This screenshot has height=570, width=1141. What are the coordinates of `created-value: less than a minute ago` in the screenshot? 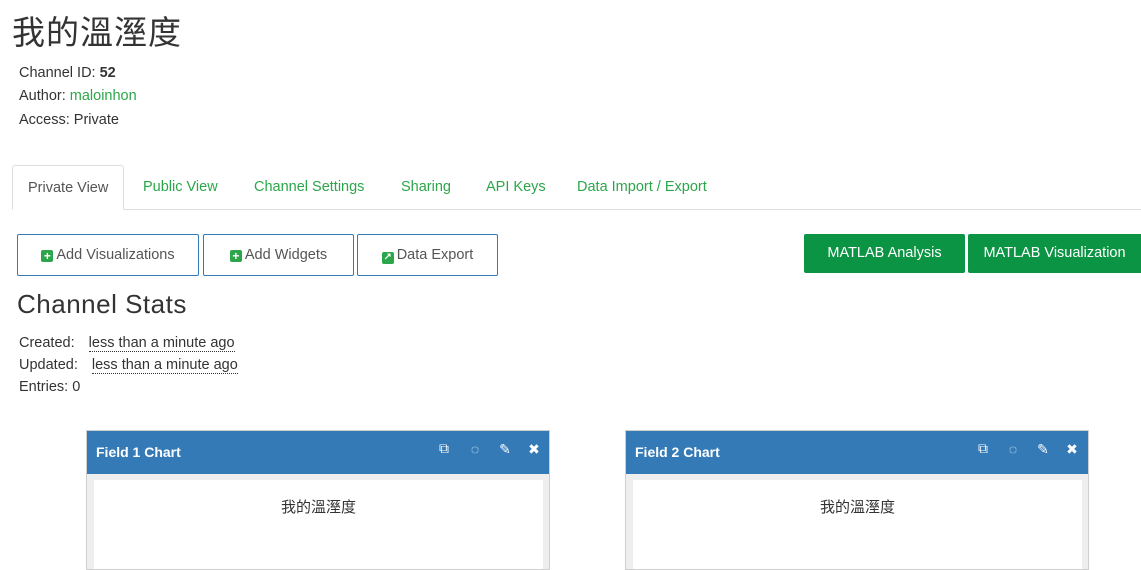 It's located at (161, 343).